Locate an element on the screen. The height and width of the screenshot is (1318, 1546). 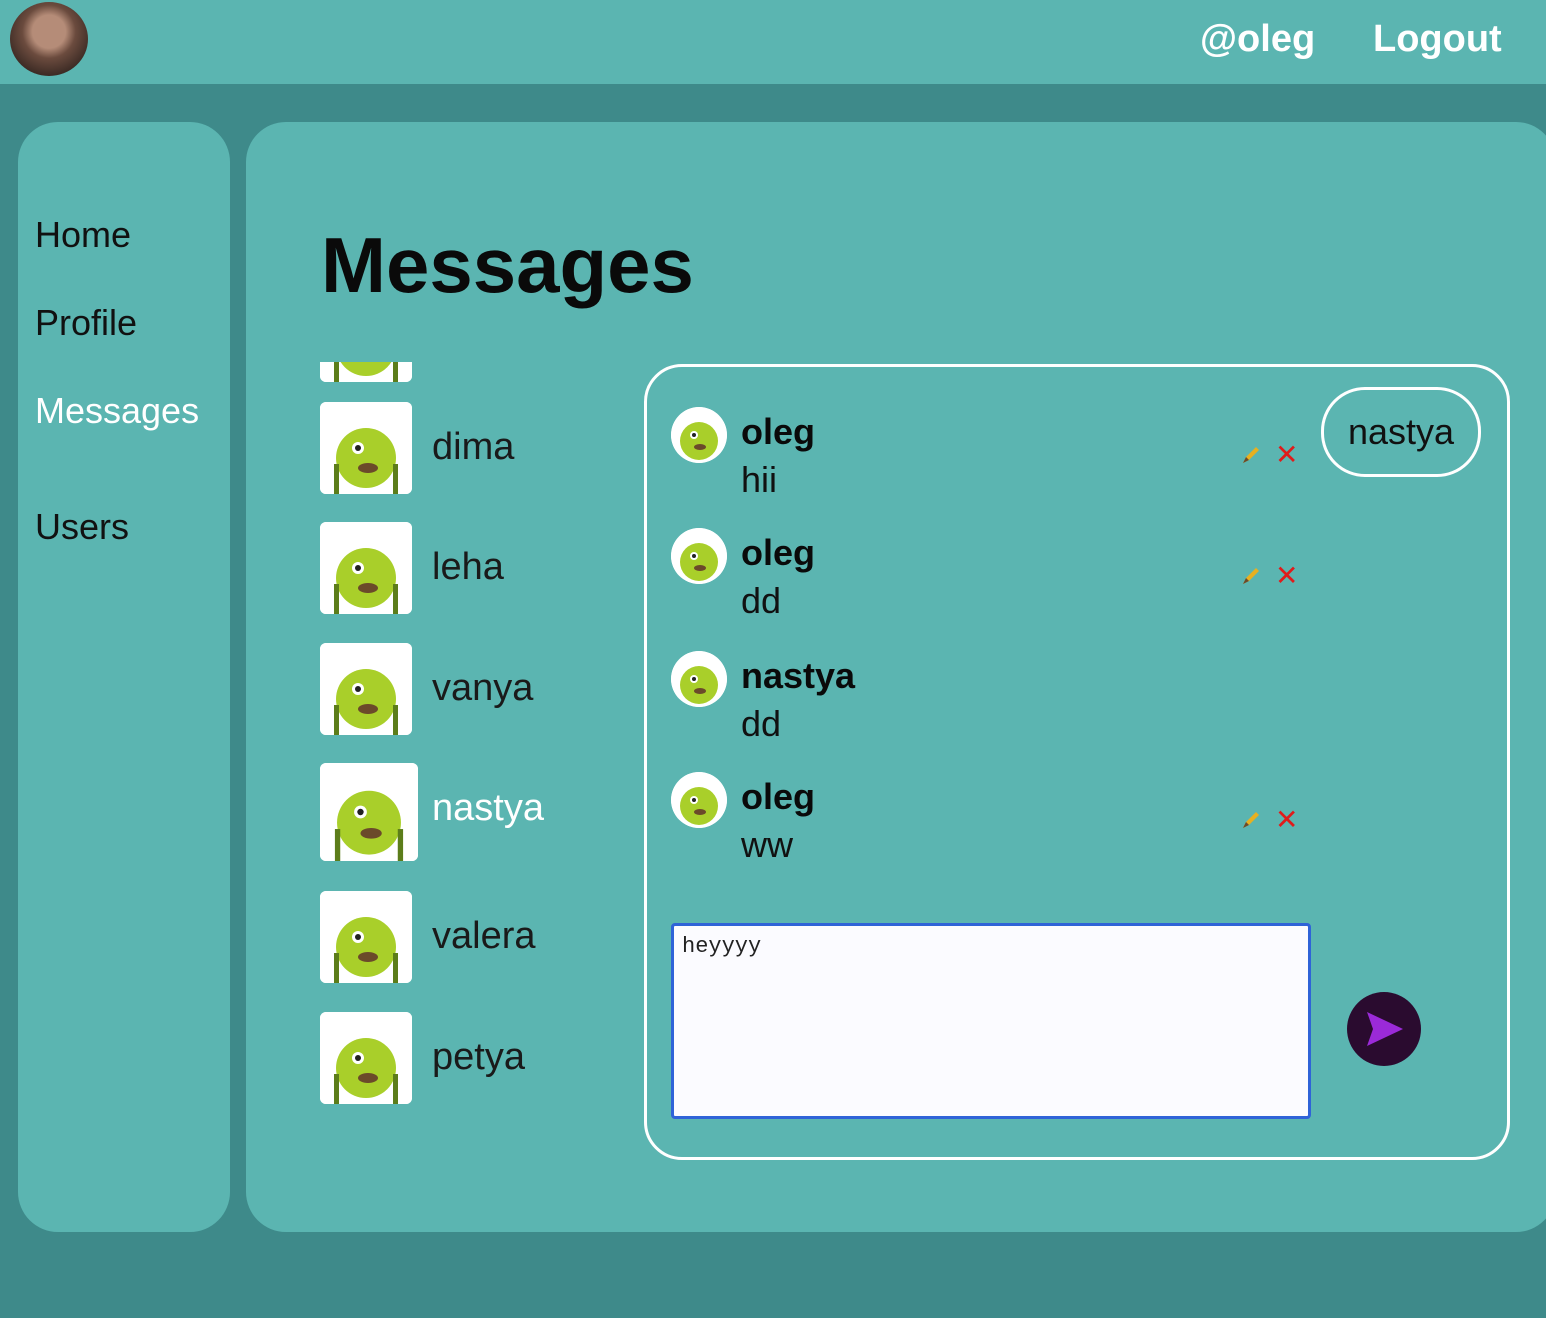
user-item-valera: valera is located at coordinates (478, 939).